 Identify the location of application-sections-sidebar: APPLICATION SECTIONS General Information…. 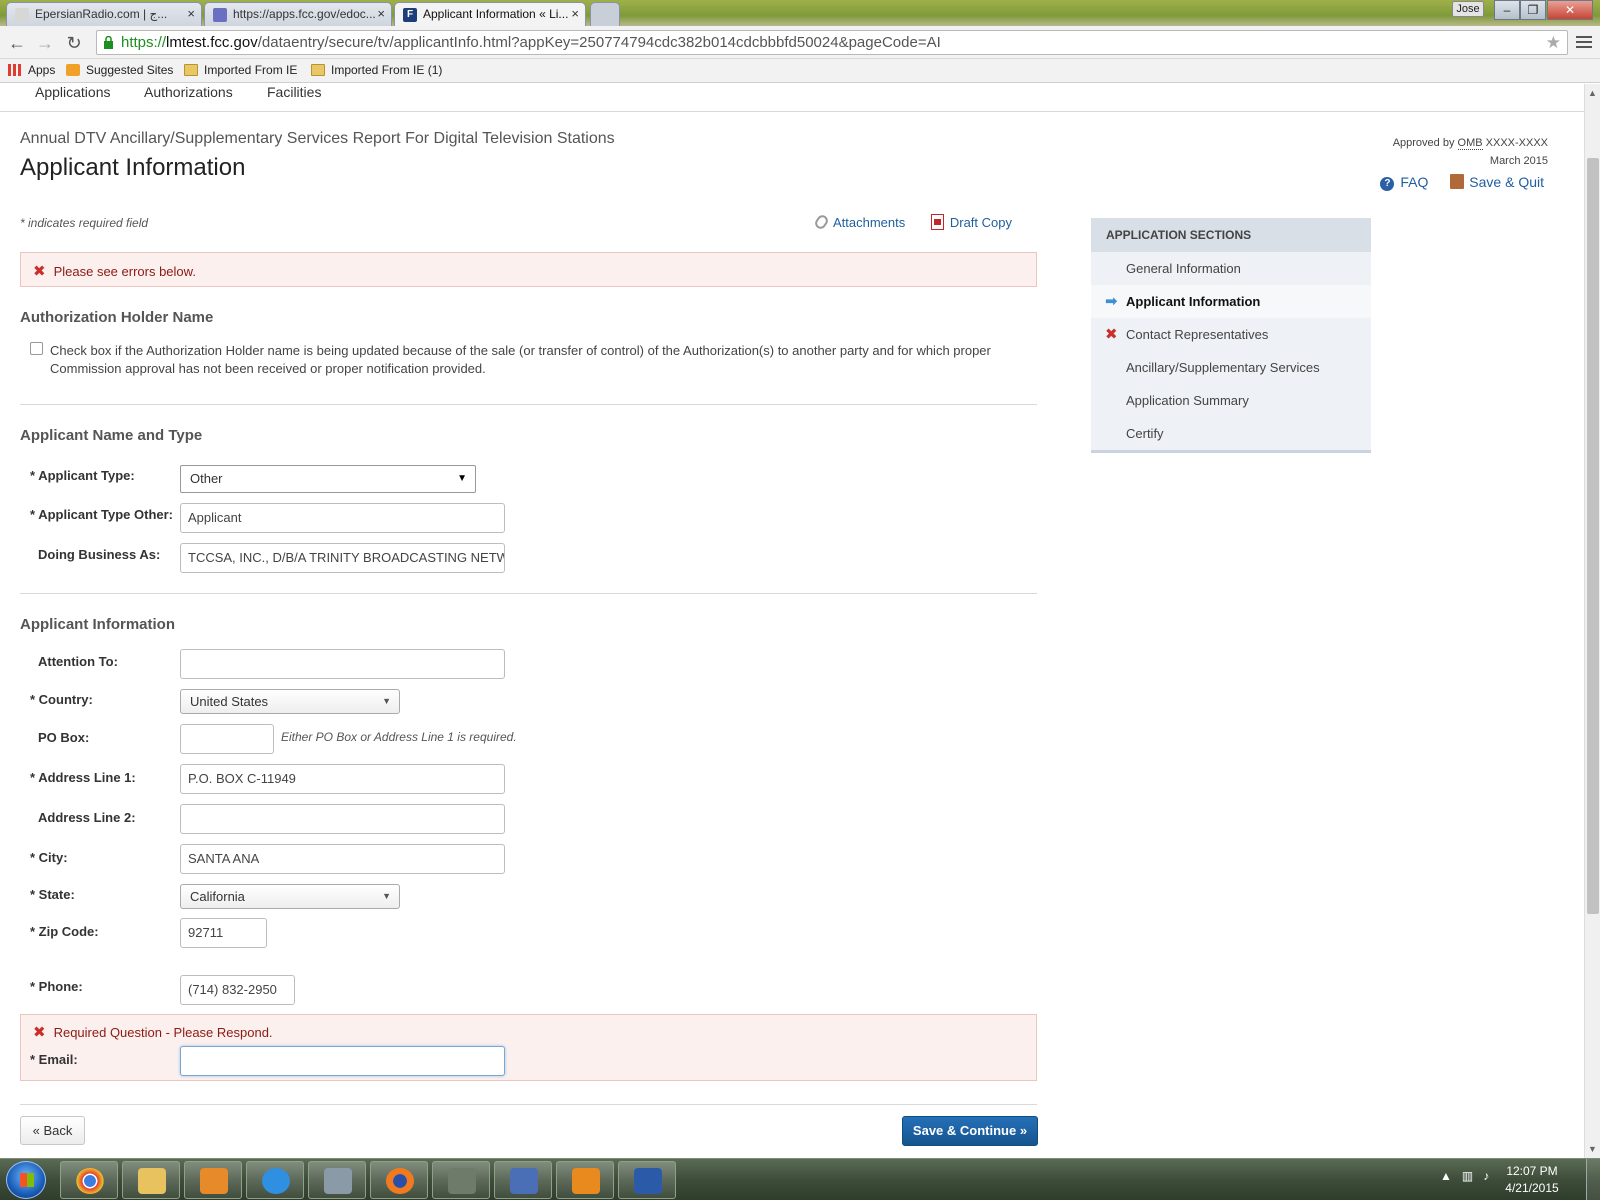
(1231, 335).